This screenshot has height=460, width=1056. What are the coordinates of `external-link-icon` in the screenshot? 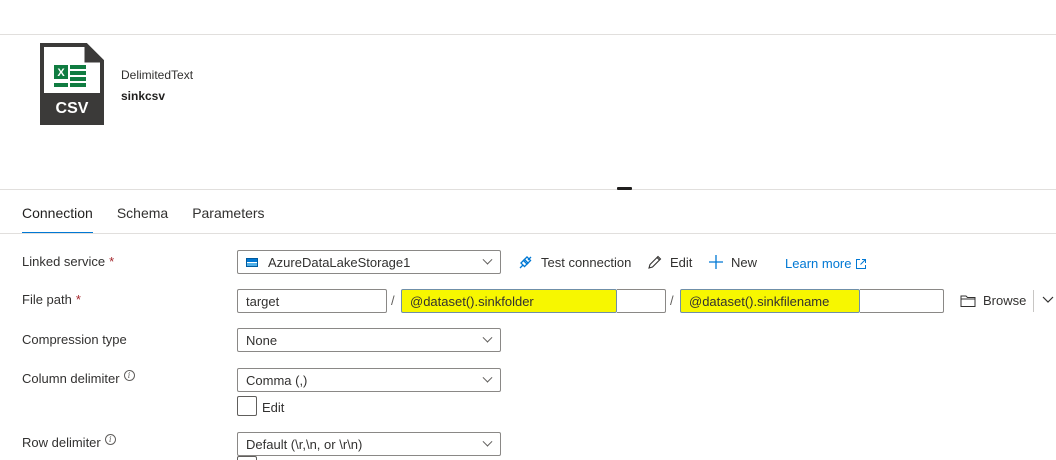 It's located at (861, 263).